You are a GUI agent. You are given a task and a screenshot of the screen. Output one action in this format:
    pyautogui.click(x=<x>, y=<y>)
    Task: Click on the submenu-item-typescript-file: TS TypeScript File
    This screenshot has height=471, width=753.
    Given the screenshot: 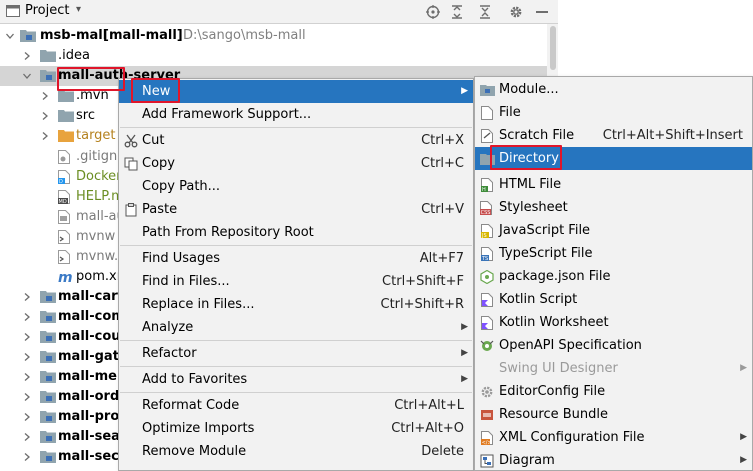 What is the action you would take?
    pyautogui.click(x=613, y=253)
    